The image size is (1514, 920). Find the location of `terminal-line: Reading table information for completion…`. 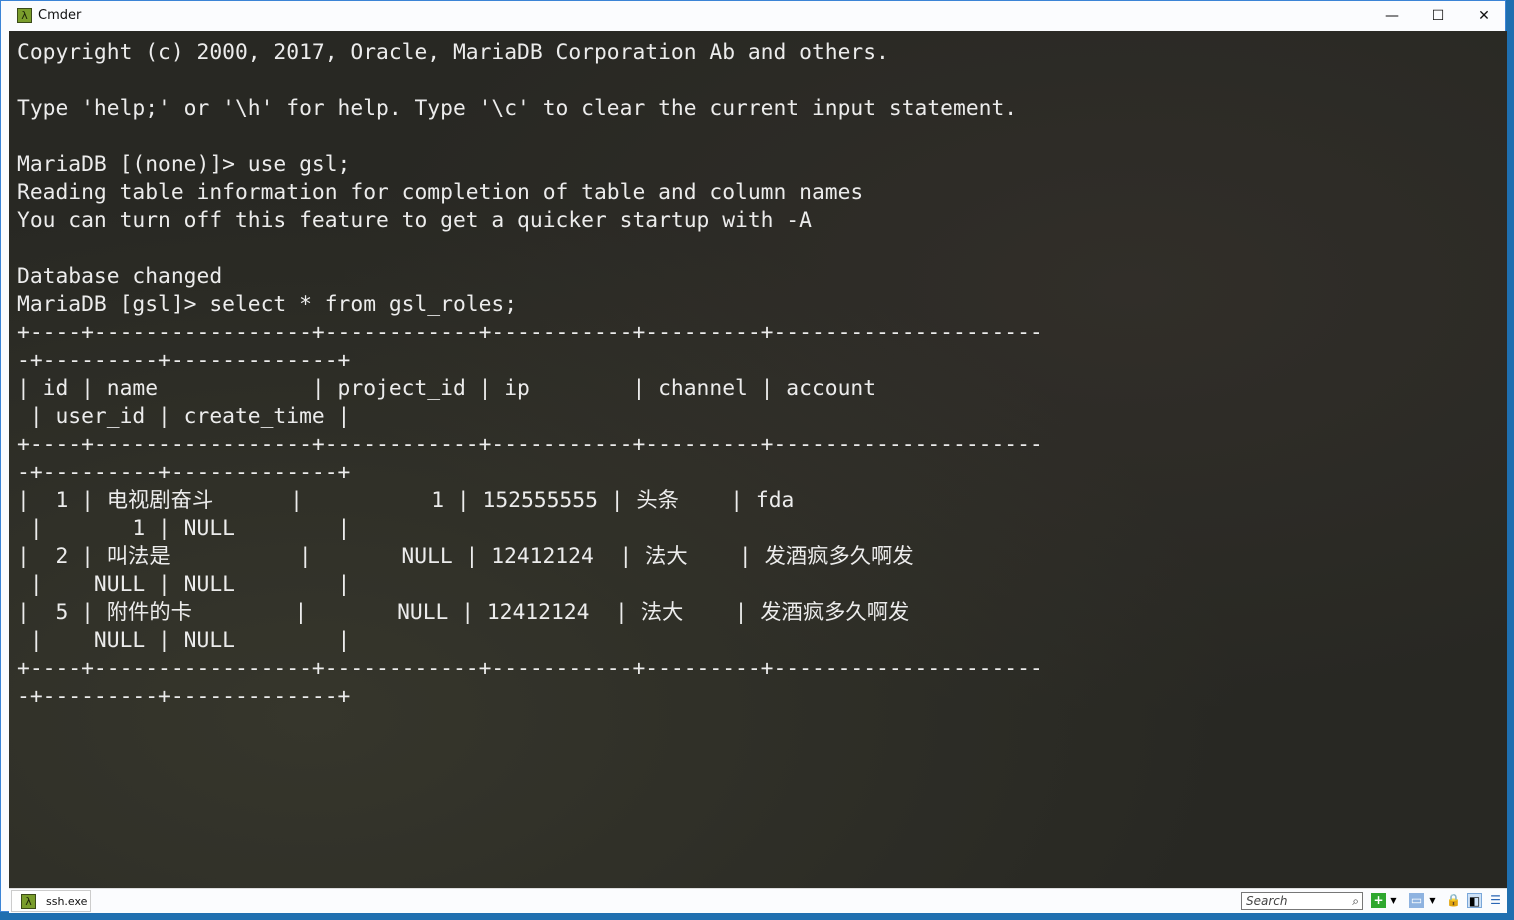

terminal-line: Reading table information for completion… is located at coordinates (440, 192).